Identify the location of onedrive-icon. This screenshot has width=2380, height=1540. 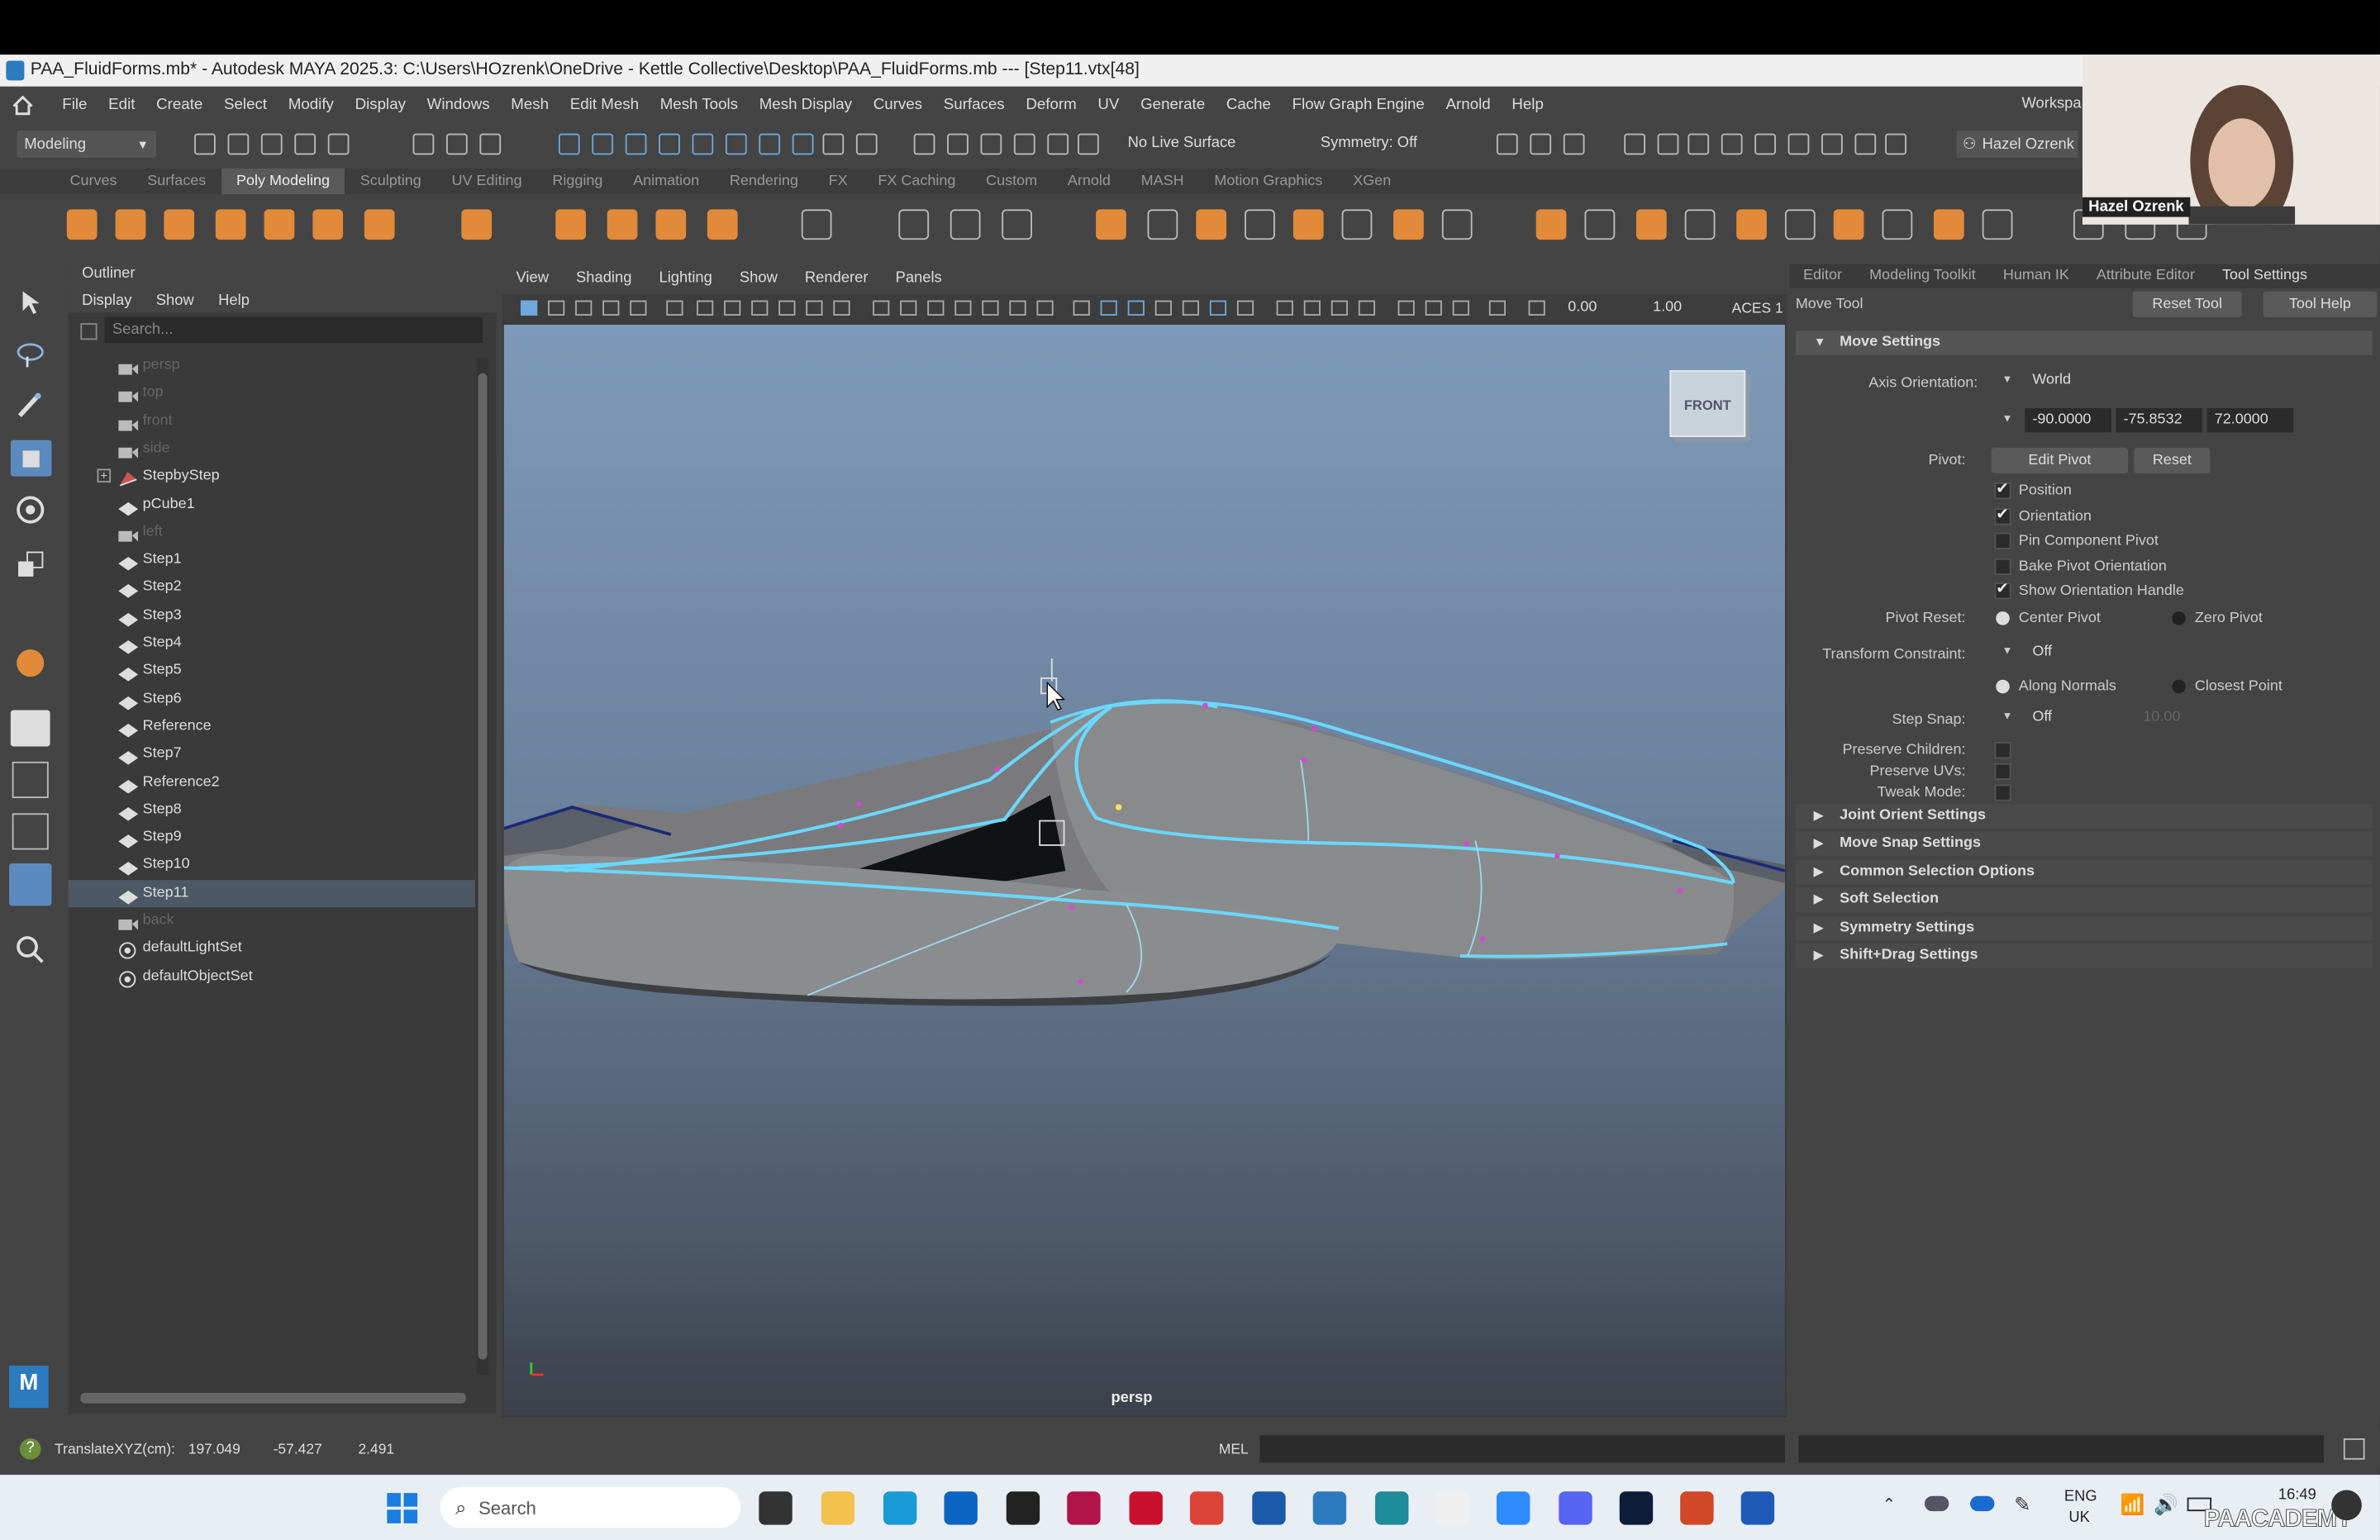
(1936, 1503).